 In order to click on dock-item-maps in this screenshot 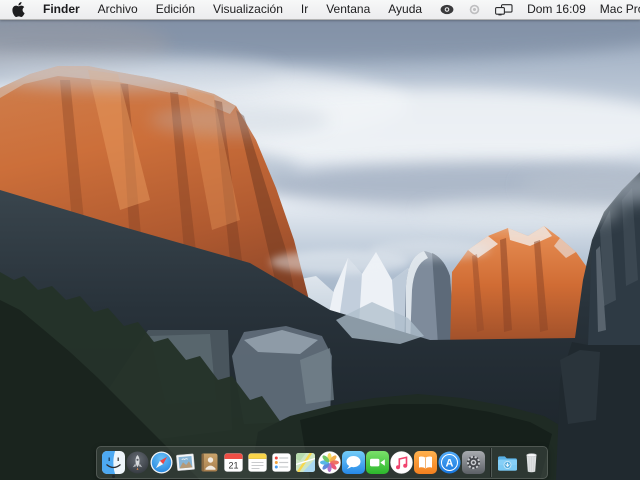, I will do `click(305, 462)`.